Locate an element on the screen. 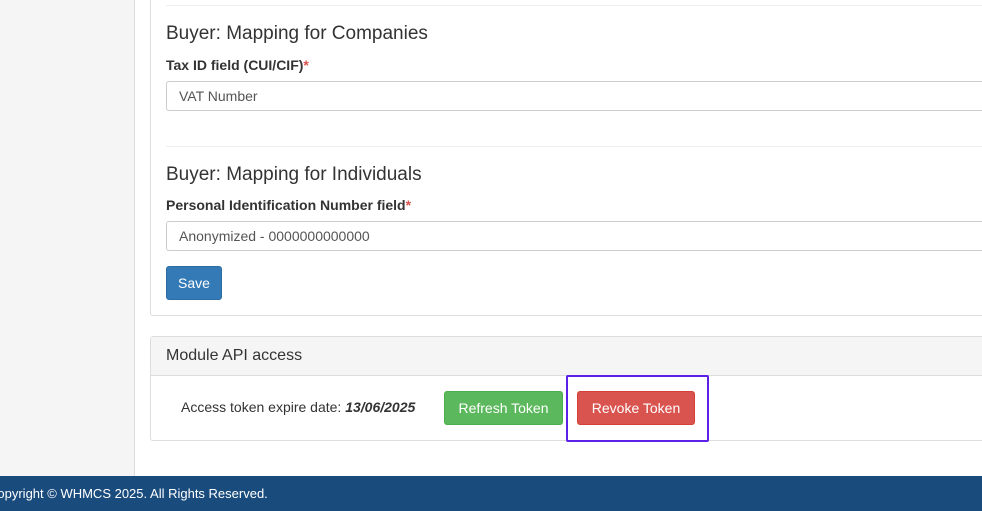 This screenshot has height=511, width=982. tax-id-selected-value: VAT Number is located at coordinates (218, 96).